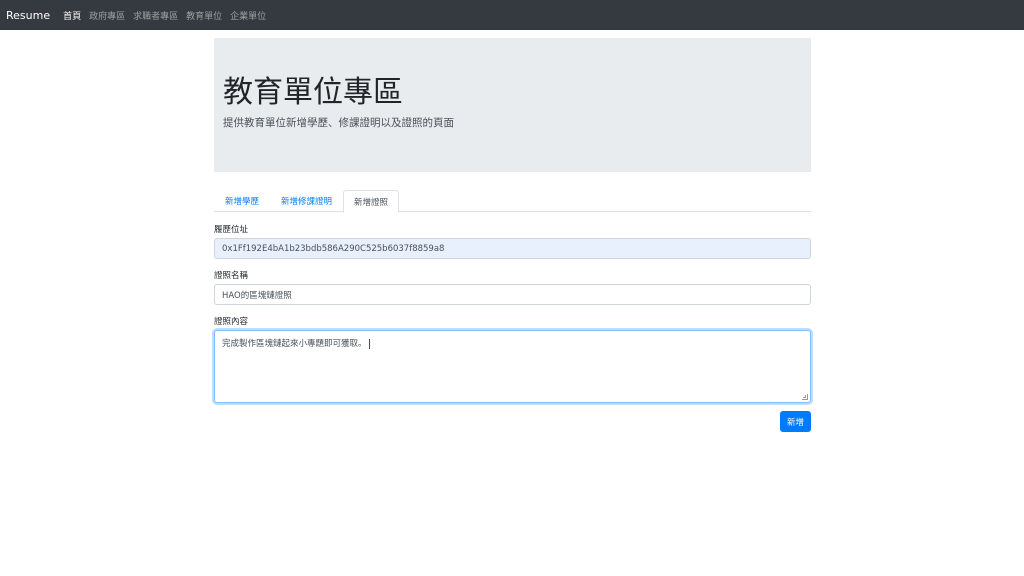 This screenshot has width=1024, height=576. I want to click on tab-add-course-certificate: 新增修課證明, so click(306, 201).